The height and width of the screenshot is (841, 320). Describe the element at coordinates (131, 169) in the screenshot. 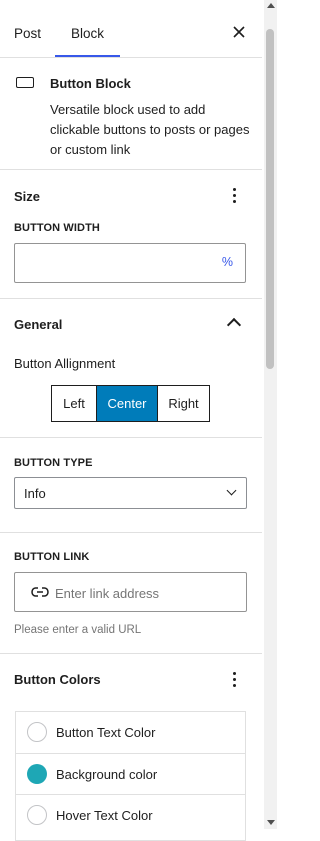

I see `block-card-divider` at that location.